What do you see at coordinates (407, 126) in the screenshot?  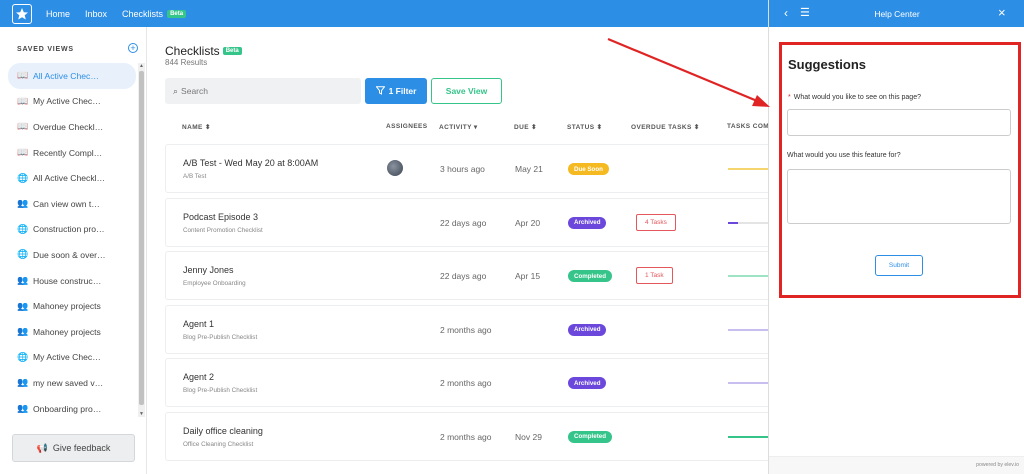 I see `col-assignees: ASSIGNEES` at bounding box center [407, 126].